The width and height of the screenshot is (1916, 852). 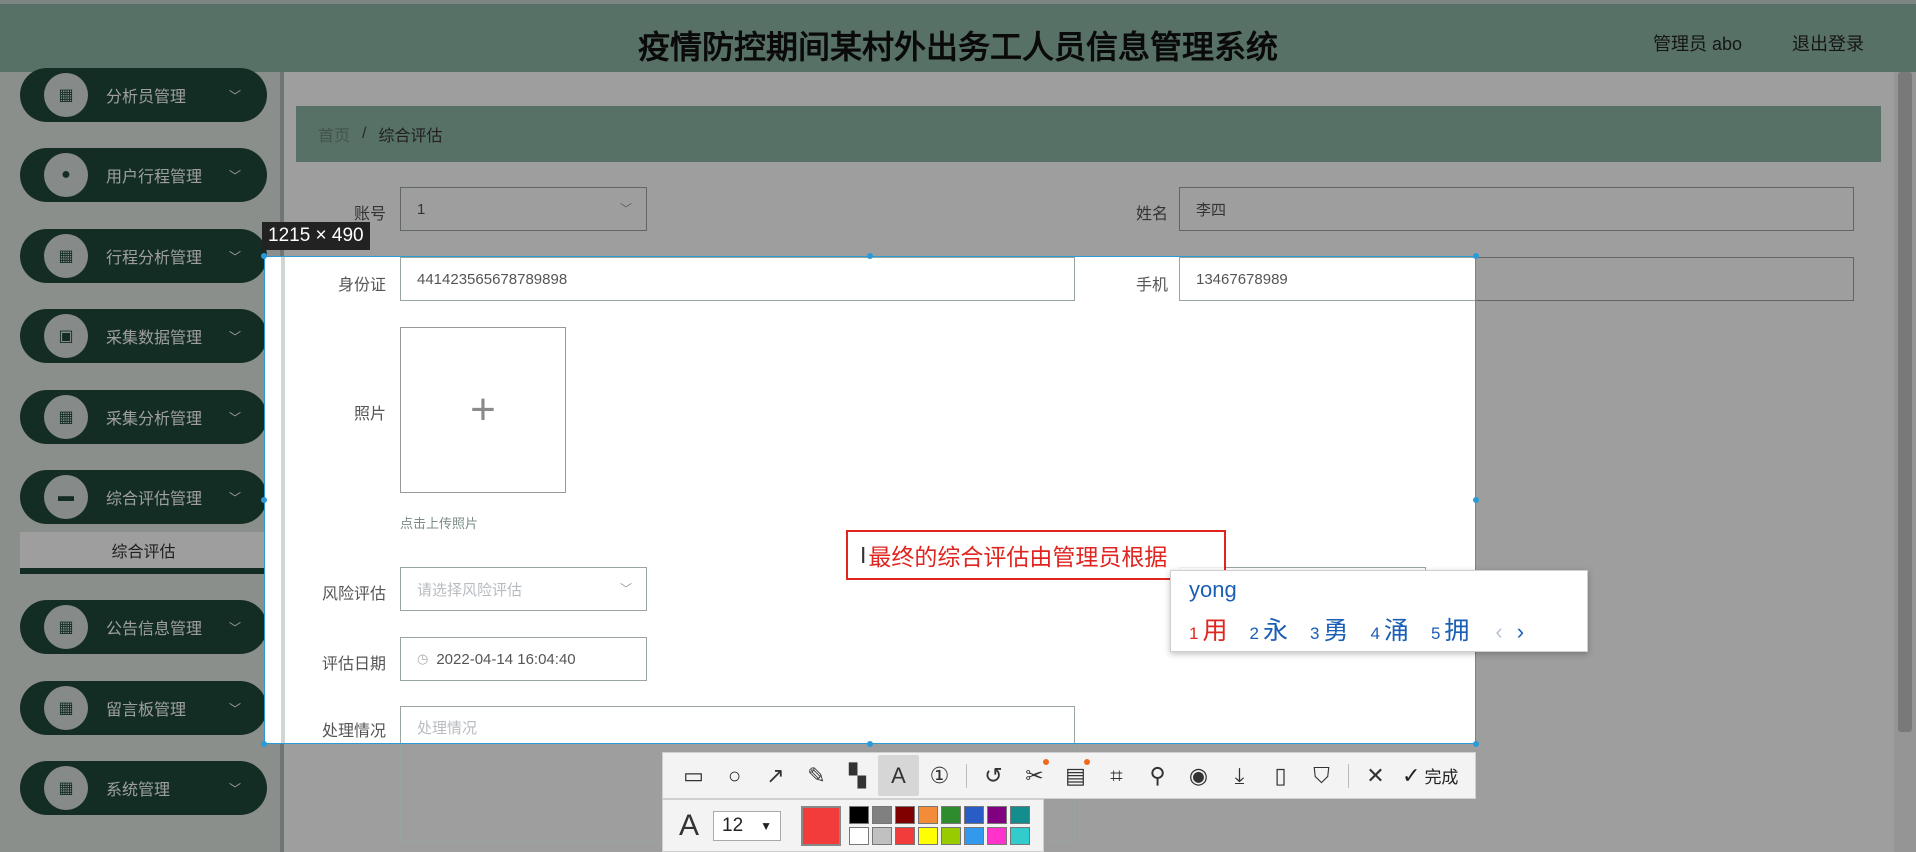 What do you see at coordinates (993, 775) in the screenshot?
I see `undo-icon: ↺` at bounding box center [993, 775].